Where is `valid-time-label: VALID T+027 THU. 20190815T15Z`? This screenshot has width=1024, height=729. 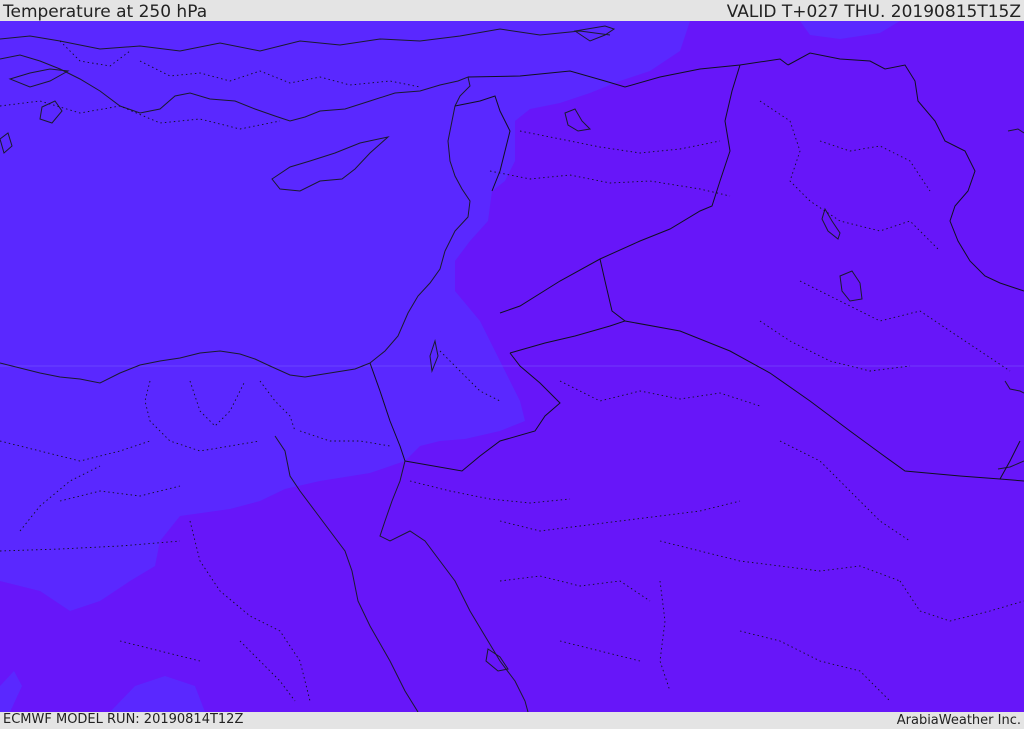 valid-time-label: VALID T+027 THU. 20190815T15Z is located at coordinates (873, 12).